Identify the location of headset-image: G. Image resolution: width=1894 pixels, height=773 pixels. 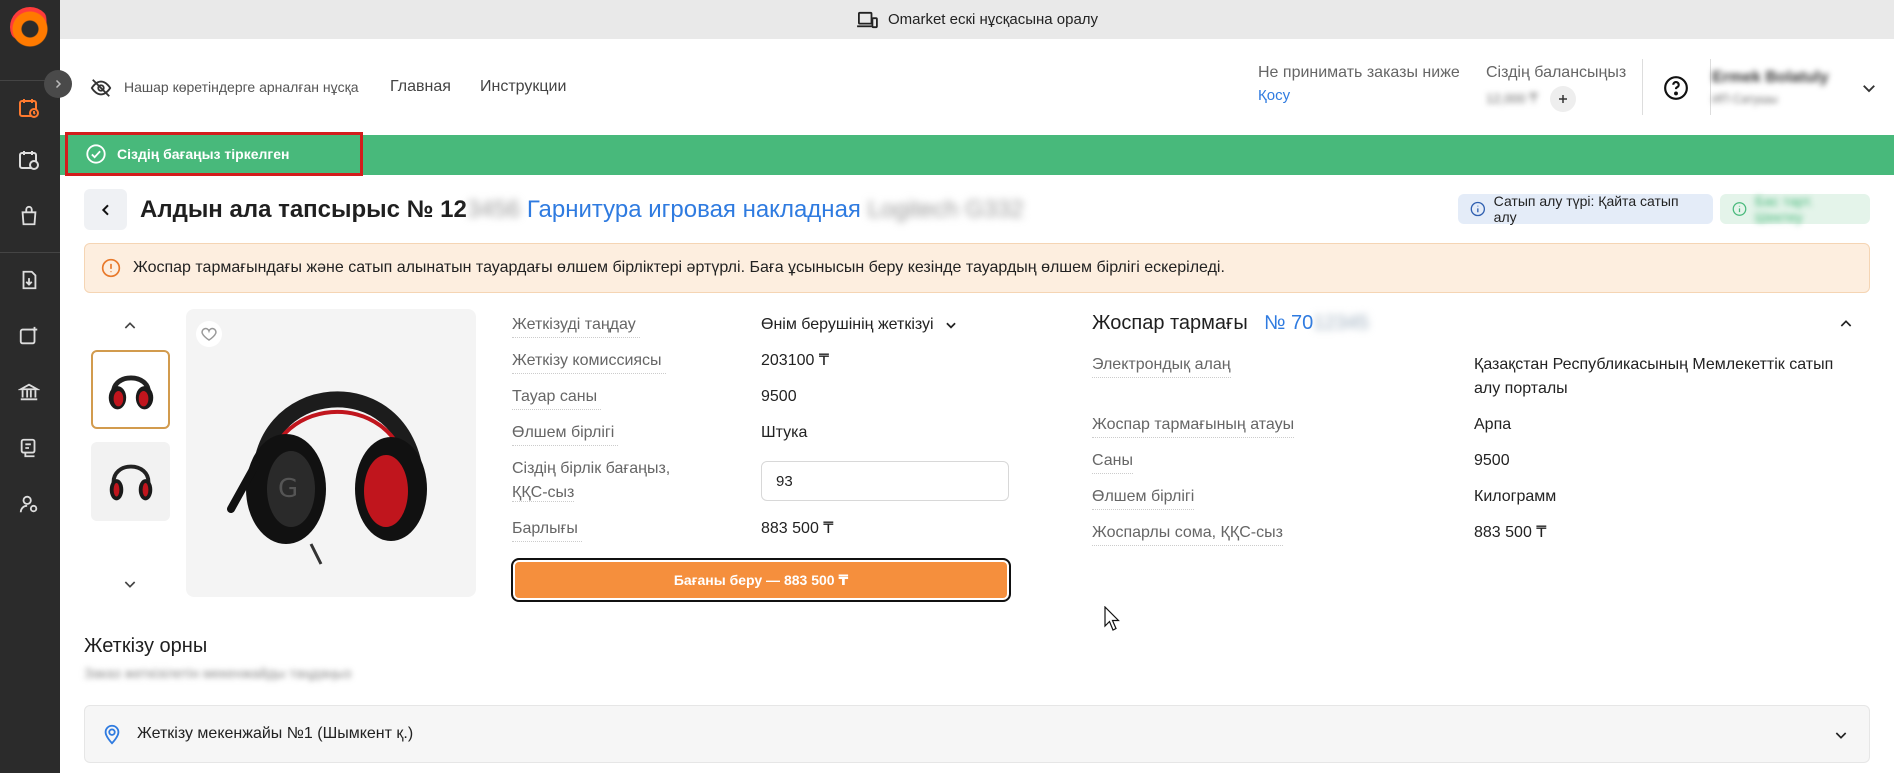
(327, 478).